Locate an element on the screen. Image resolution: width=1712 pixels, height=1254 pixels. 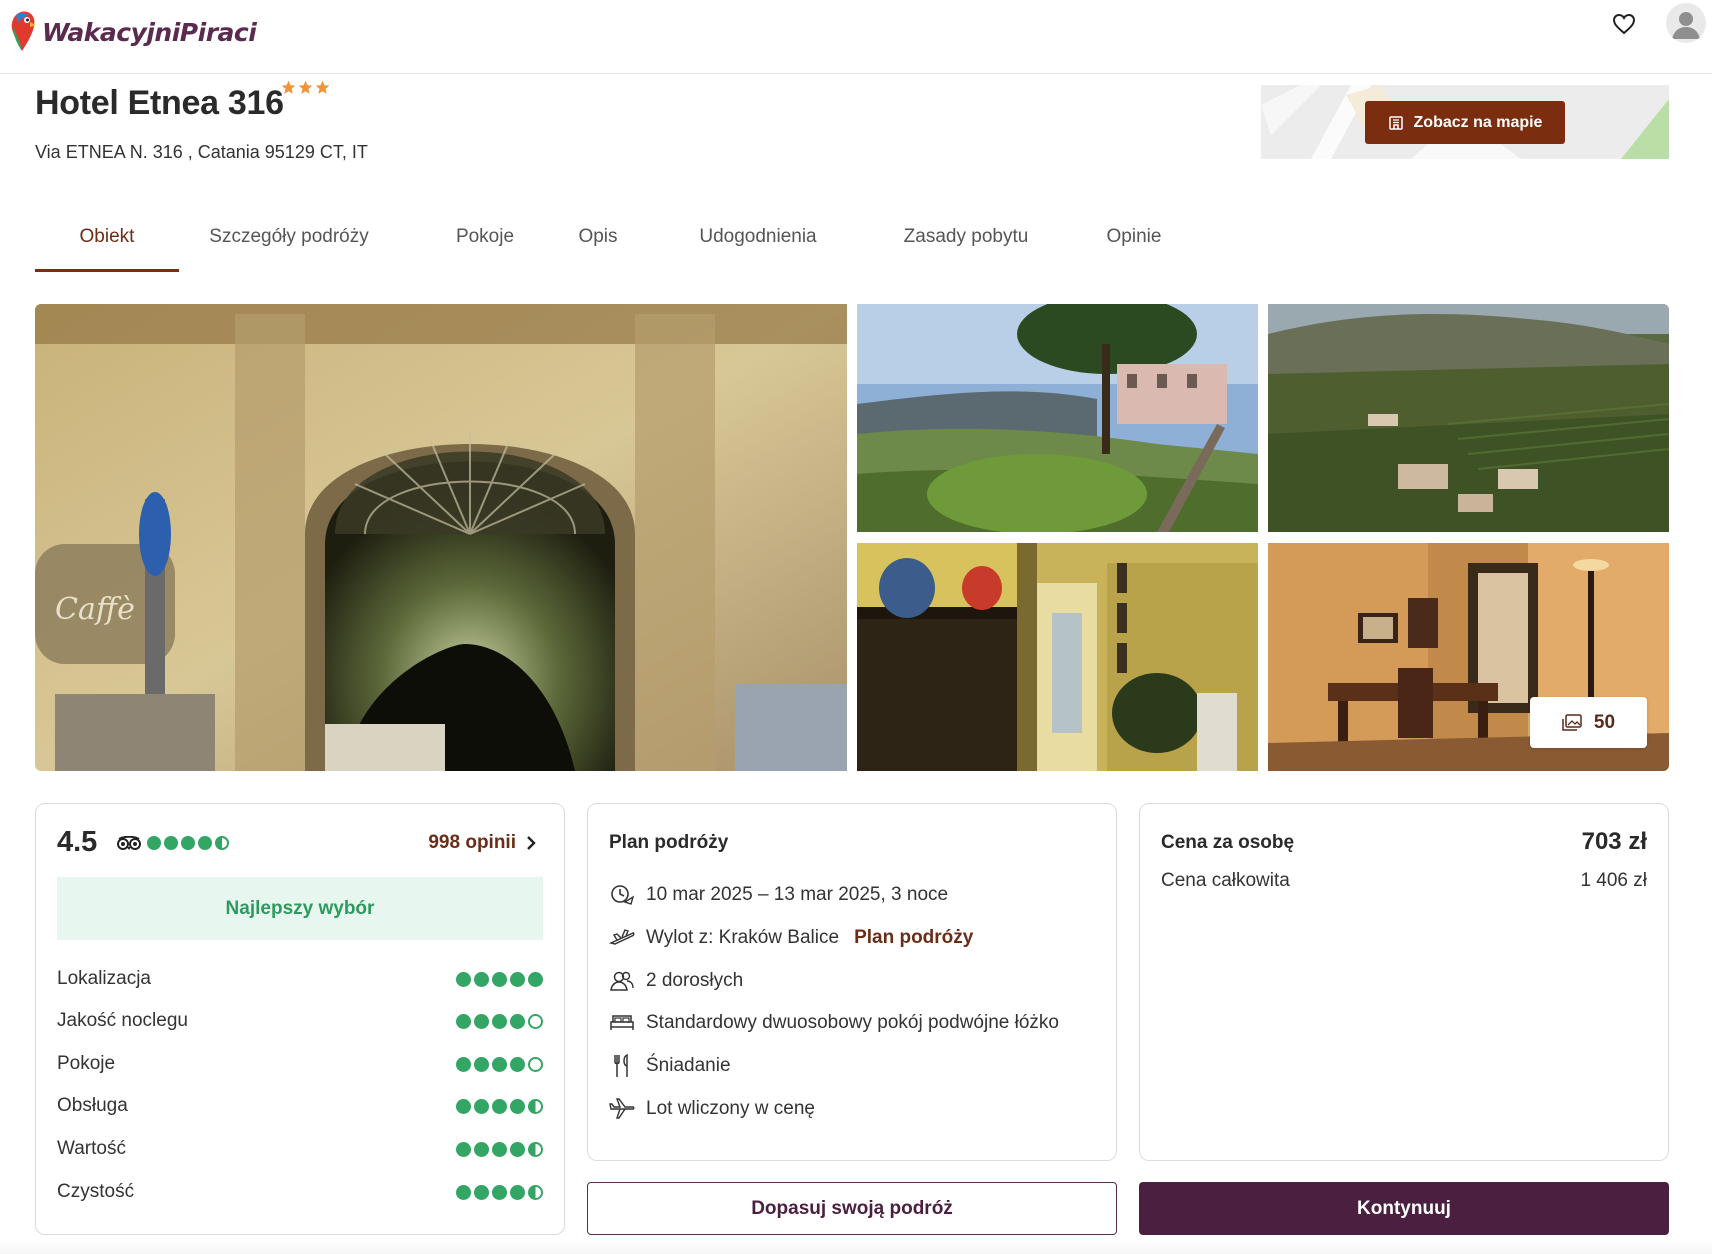
total-price-label: Cena całkowita is located at coordinates (1225, 880).